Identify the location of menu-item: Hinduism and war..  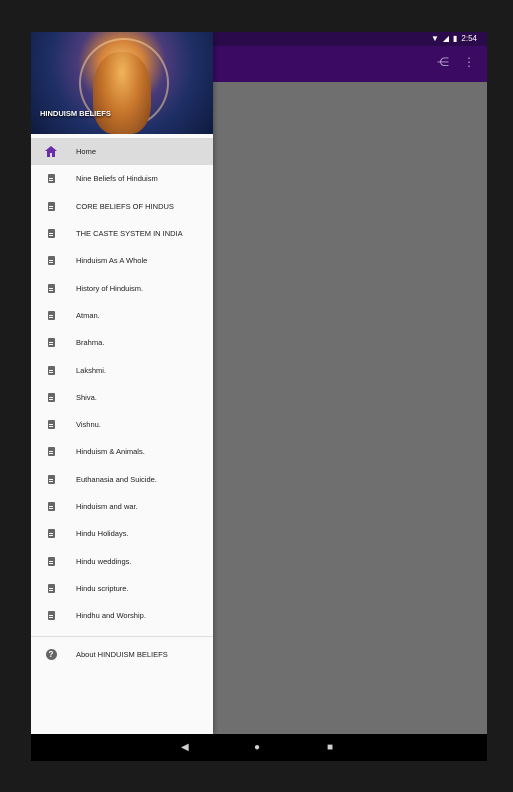
(122, 506).